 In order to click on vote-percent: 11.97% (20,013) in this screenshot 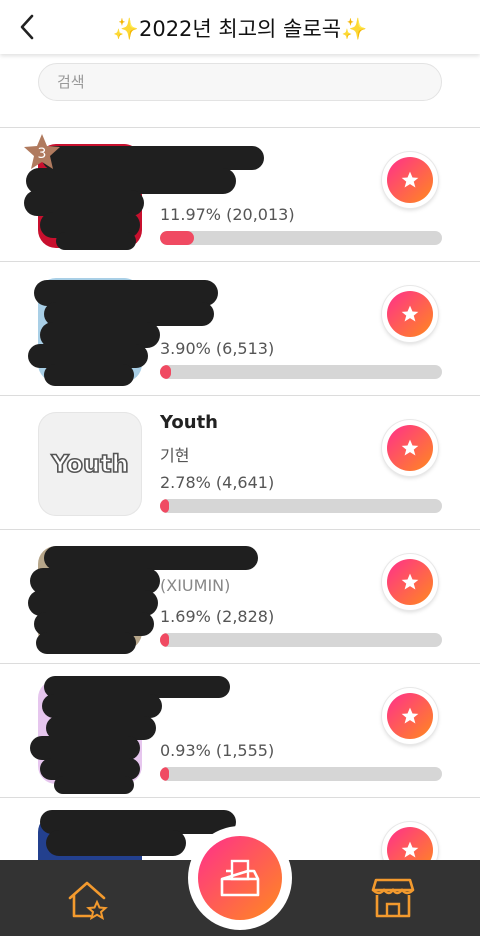, I will do `click(227, 214)`.